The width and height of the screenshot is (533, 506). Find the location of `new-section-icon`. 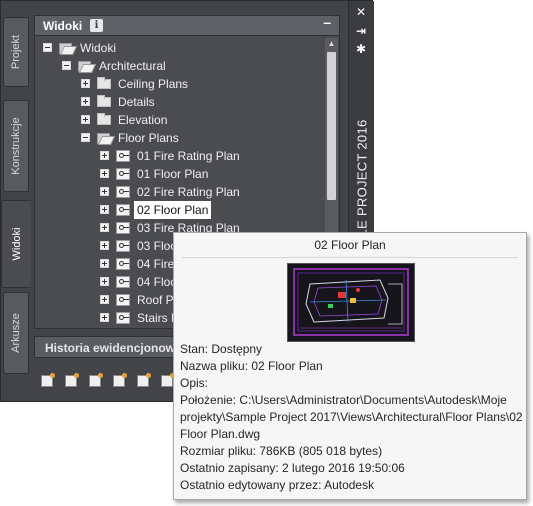

new-section-icon is located at coordinates (71, 381).